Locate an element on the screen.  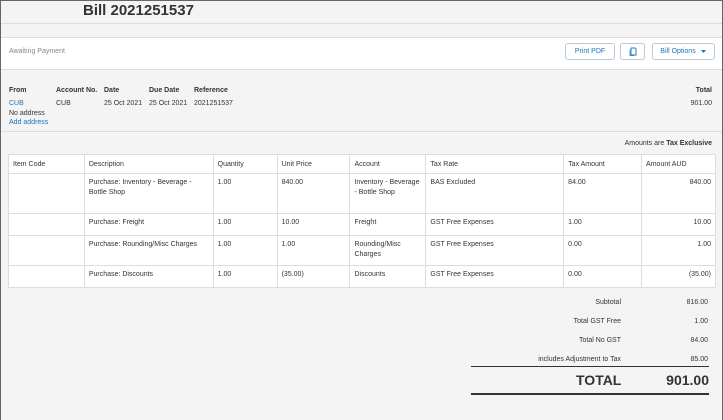
print-pdf-button: Print PDF is located at coordinates (590, 51).